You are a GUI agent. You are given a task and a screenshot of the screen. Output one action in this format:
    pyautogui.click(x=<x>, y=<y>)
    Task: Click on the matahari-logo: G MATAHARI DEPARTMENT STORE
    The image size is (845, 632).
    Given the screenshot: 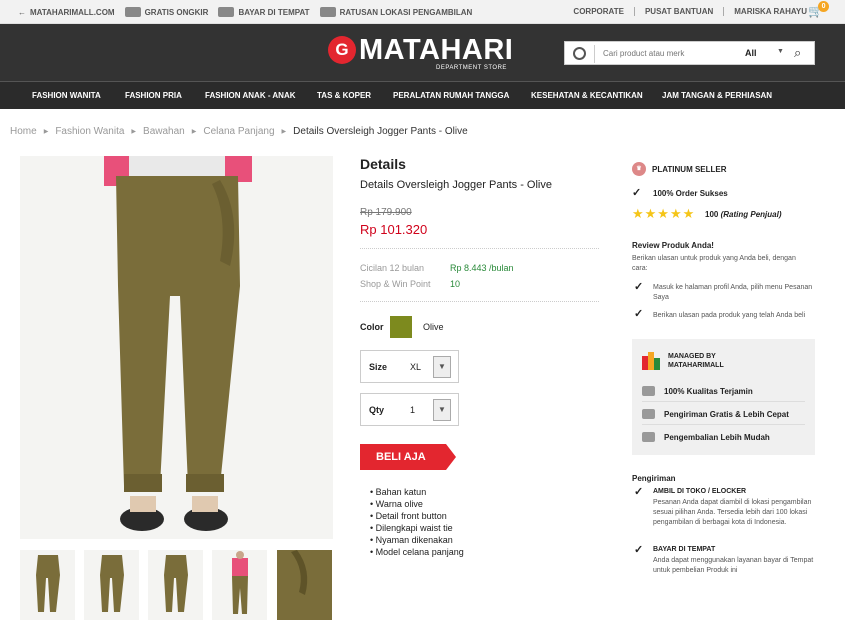 What is the action you would take?
    pyautogui.click(x=420, y=53)
    